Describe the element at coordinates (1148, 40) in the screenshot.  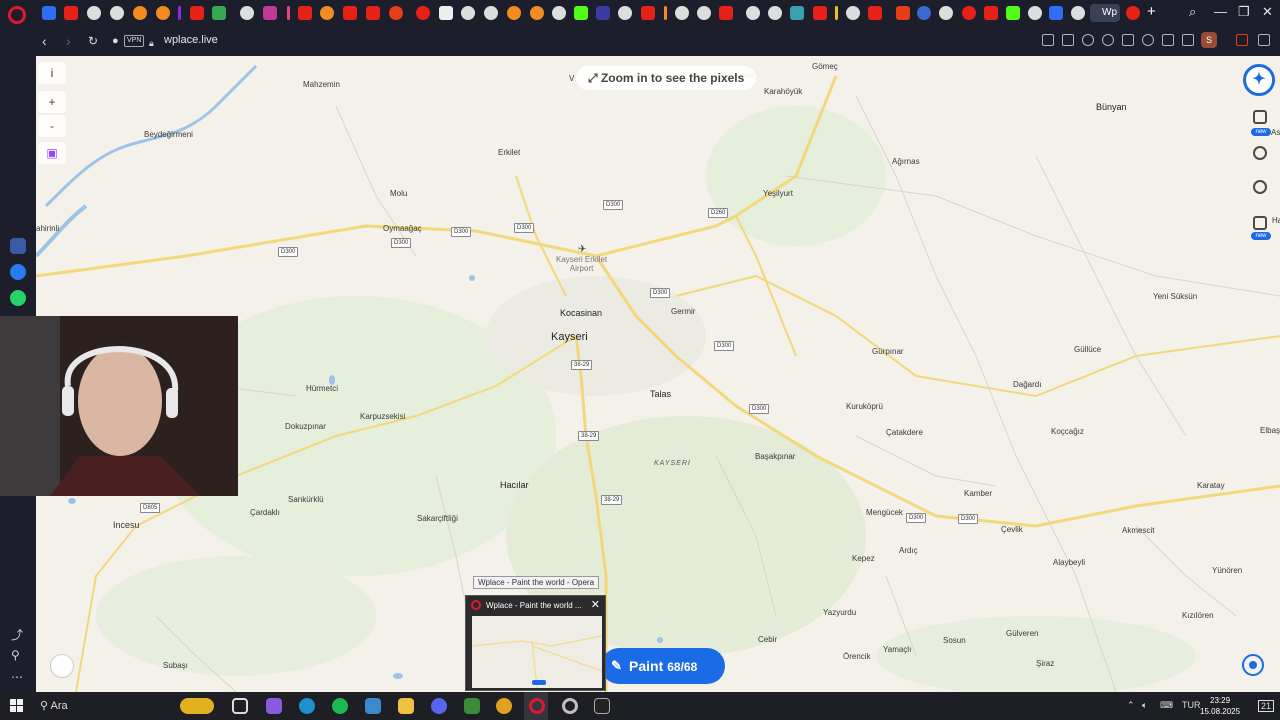
I see `heart-icon` at that location.